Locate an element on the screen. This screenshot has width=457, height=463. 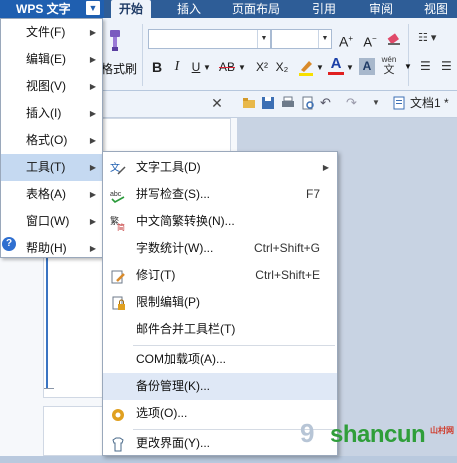
menu-item-view: 视图(V) ▶ is located at coordinates (51, 86).